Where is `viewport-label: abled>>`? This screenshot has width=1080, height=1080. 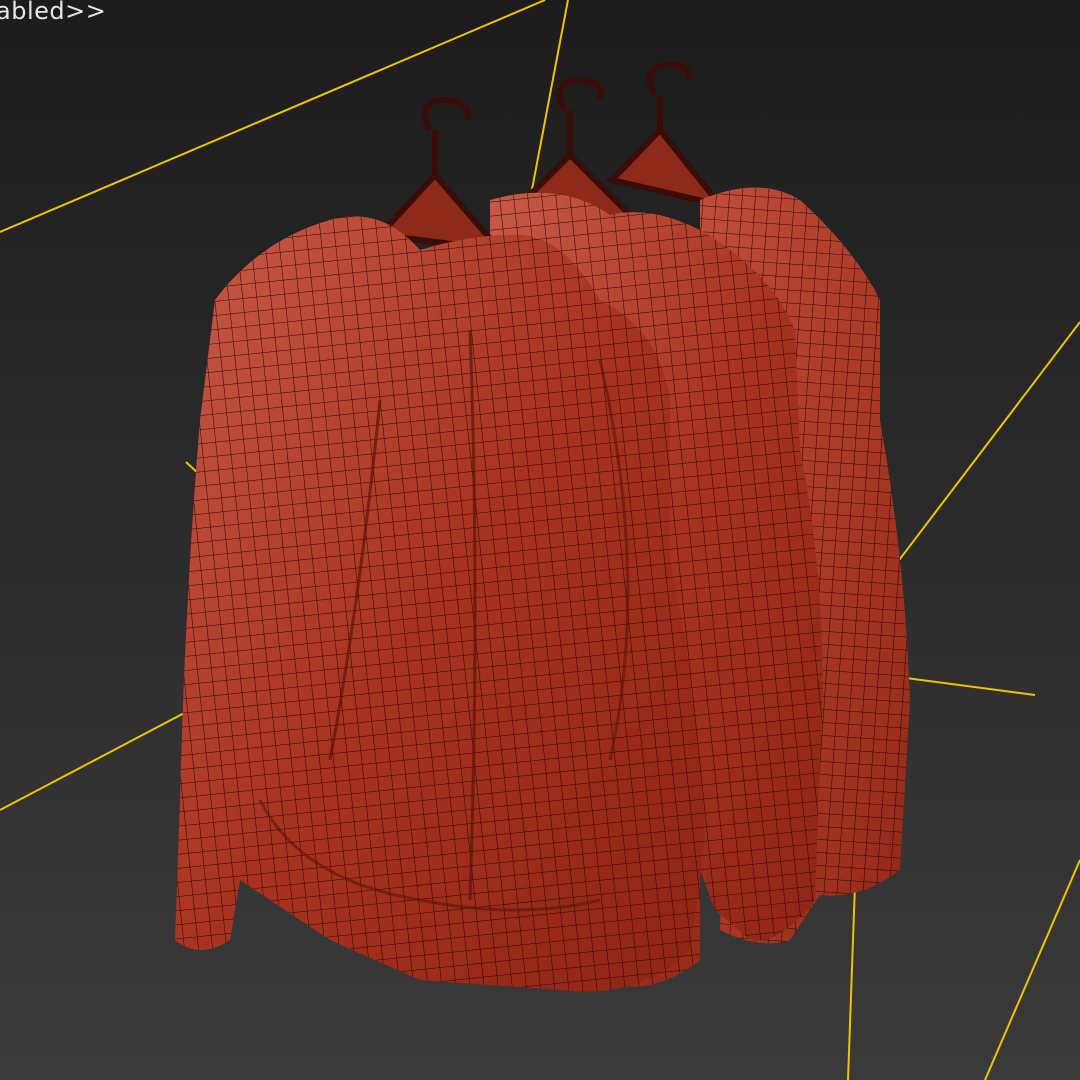 viewport-label: abled>> is located at coordinates (53, 12).